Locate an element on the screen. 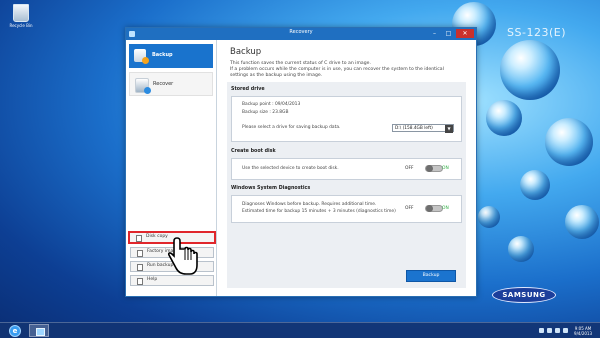  backup-size-text: Backup size : 23.8GB is located at coordinates (265, 112).